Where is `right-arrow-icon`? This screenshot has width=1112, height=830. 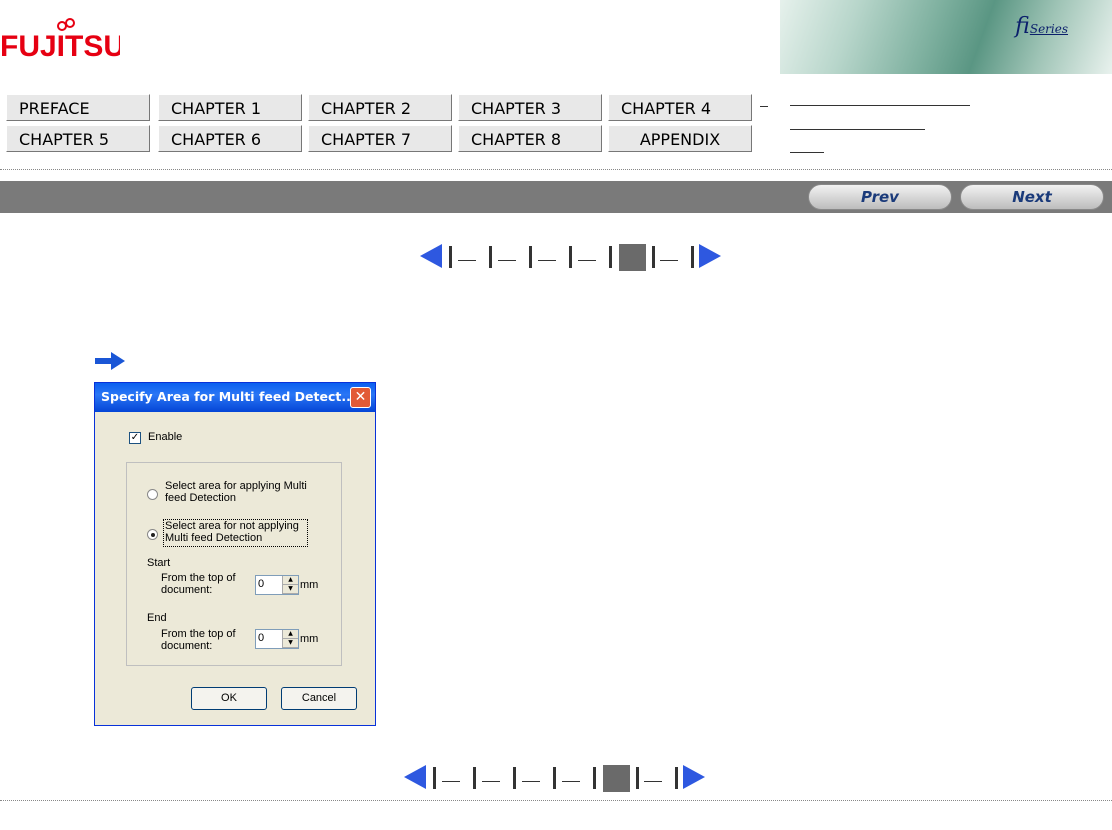
right-arrow-icon is located at coordinates (110, 361).